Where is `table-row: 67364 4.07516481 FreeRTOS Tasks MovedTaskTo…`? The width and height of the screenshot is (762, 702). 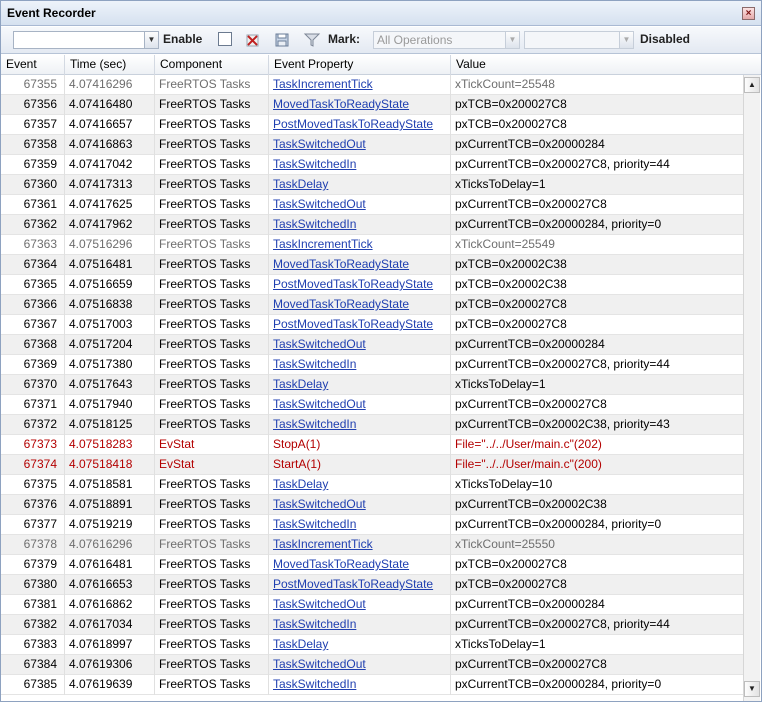 table-row: 67364 4.07516481 FreeRTOS Tasks MovedTaskTo… is located at coordinates (372, 265).